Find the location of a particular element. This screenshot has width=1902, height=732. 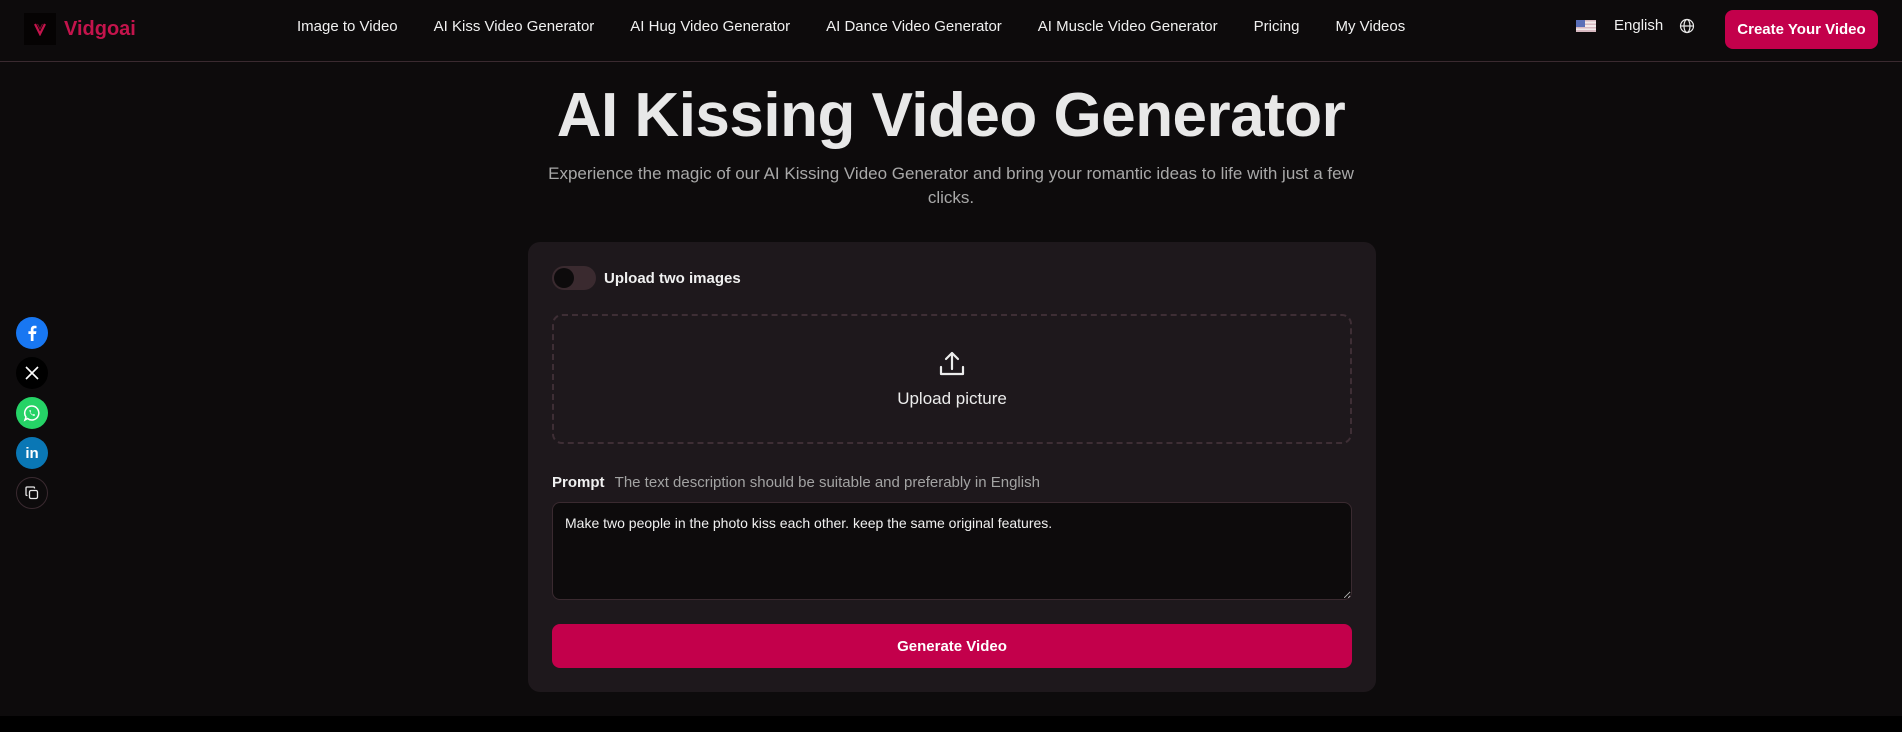

us-flag-icon is located at coordinates (1586, 25).